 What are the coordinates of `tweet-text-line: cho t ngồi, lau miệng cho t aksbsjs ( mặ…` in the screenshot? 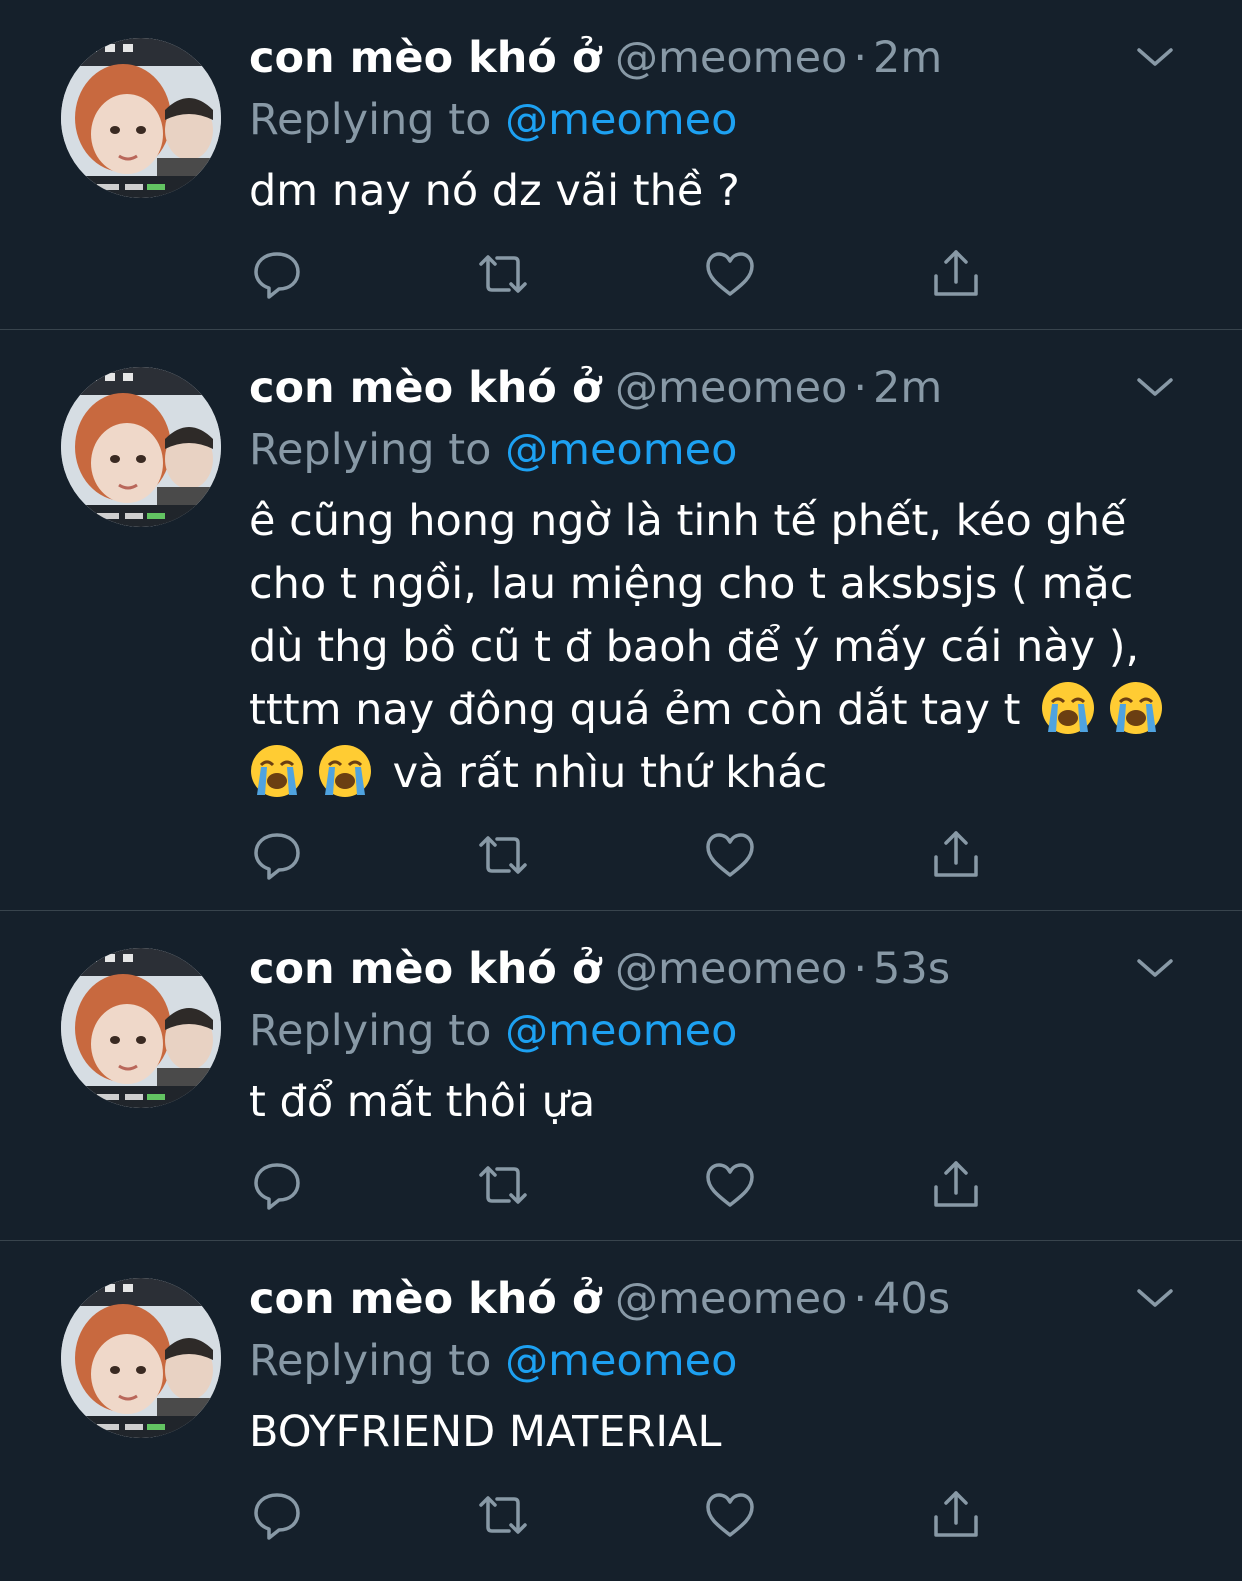 It's located at (691, 584).